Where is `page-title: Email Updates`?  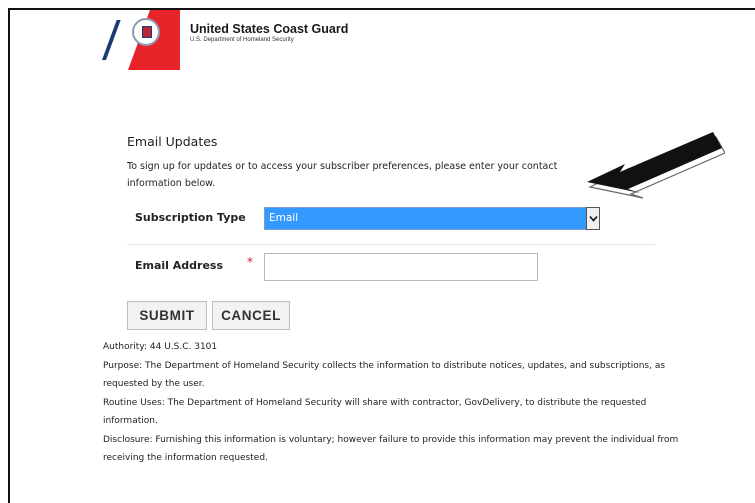 page-title: Email Updates is located at coordinates (172, 141).